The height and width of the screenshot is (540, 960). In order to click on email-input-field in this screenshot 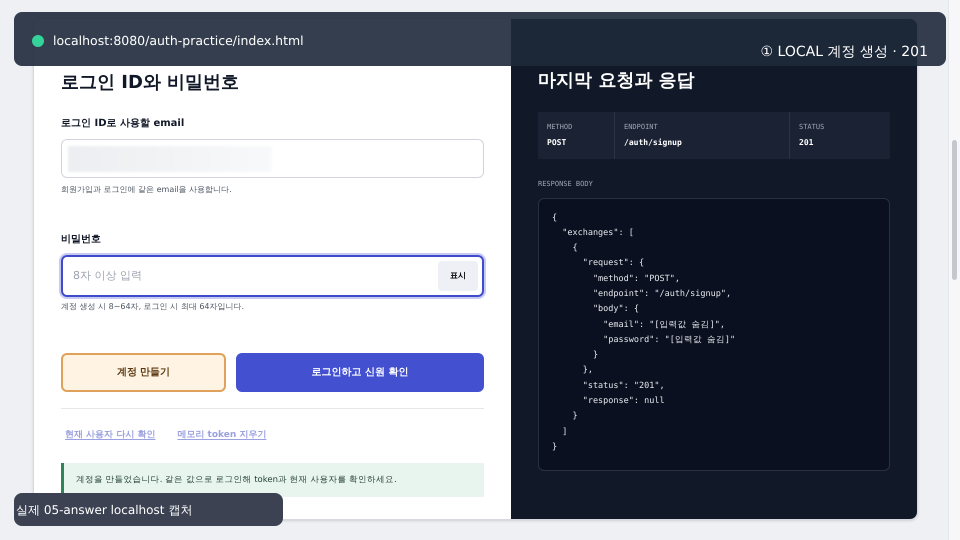, I will do `click(272, 158)`.